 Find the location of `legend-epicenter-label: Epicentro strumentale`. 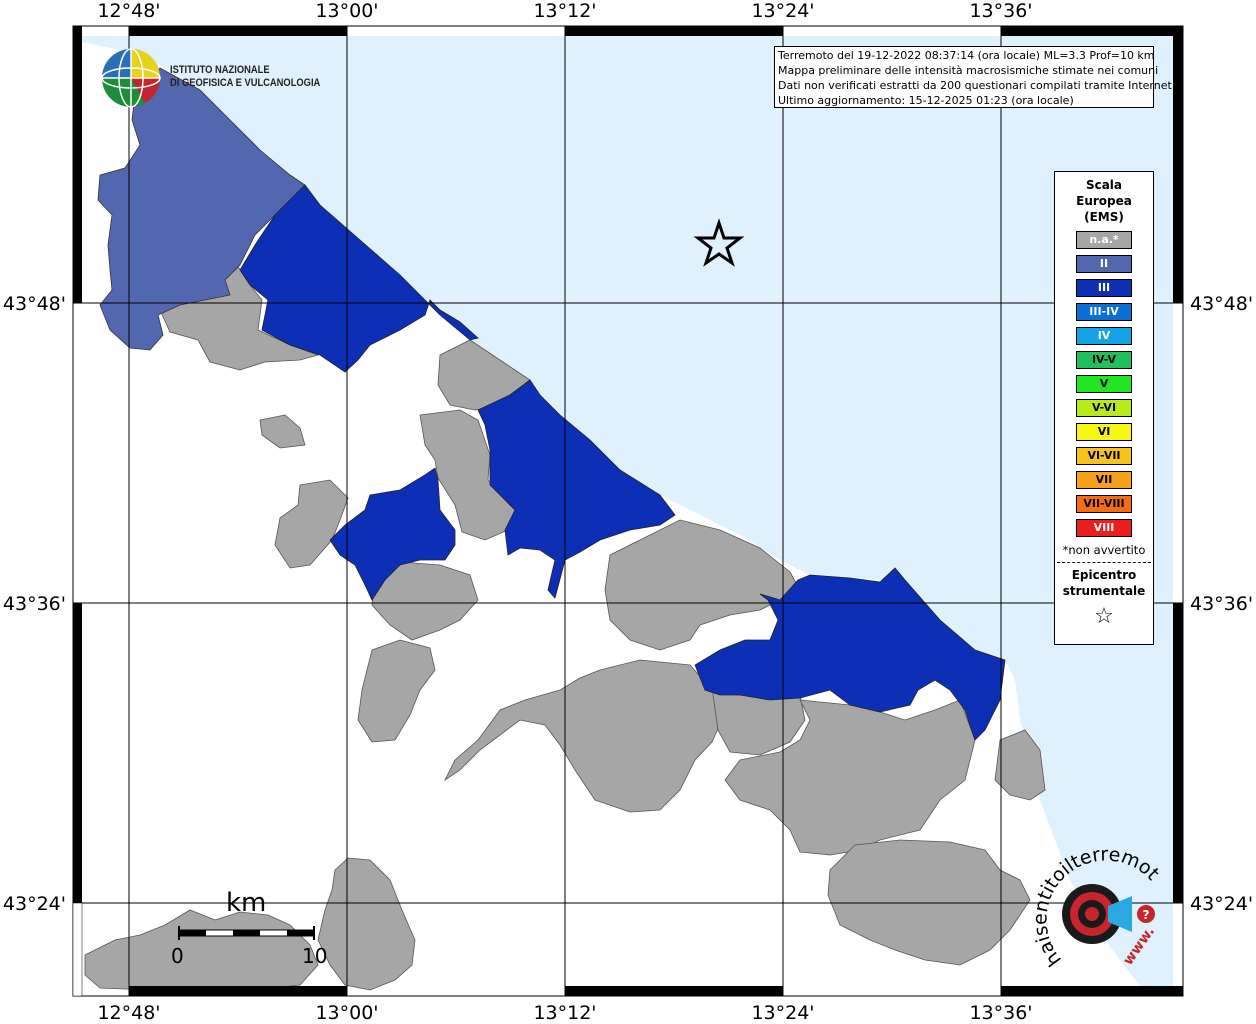

legend-epicenter-label: Epicentro strumentale is located at coordinates (1104, 583).